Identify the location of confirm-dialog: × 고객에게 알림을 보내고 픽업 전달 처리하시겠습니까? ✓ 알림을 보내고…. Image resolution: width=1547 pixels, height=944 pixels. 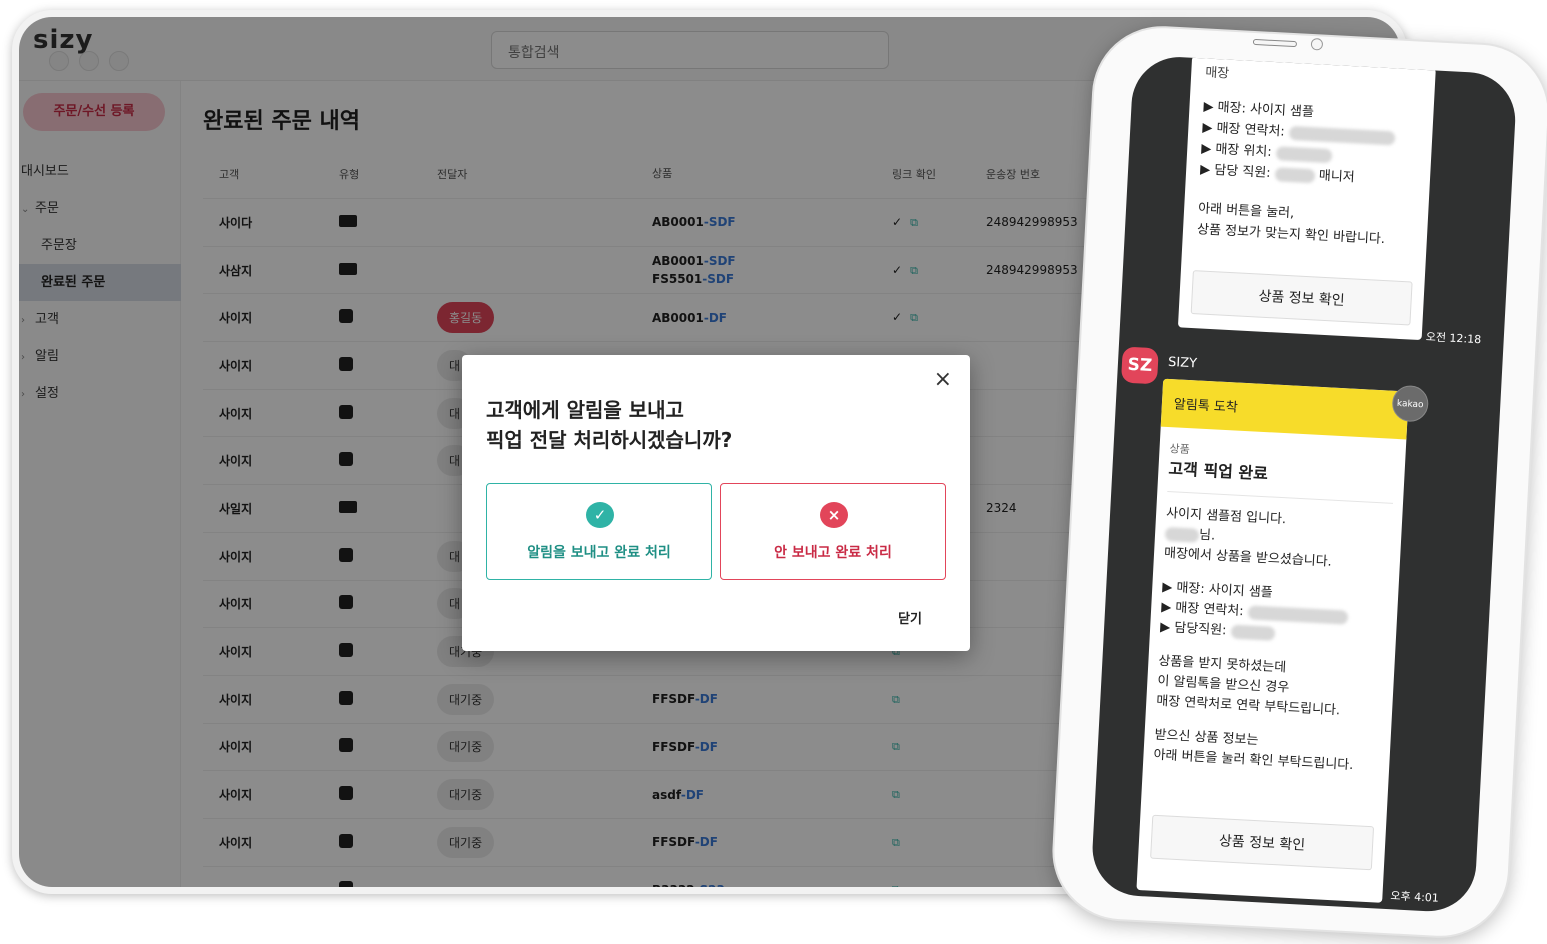
(716, 503).